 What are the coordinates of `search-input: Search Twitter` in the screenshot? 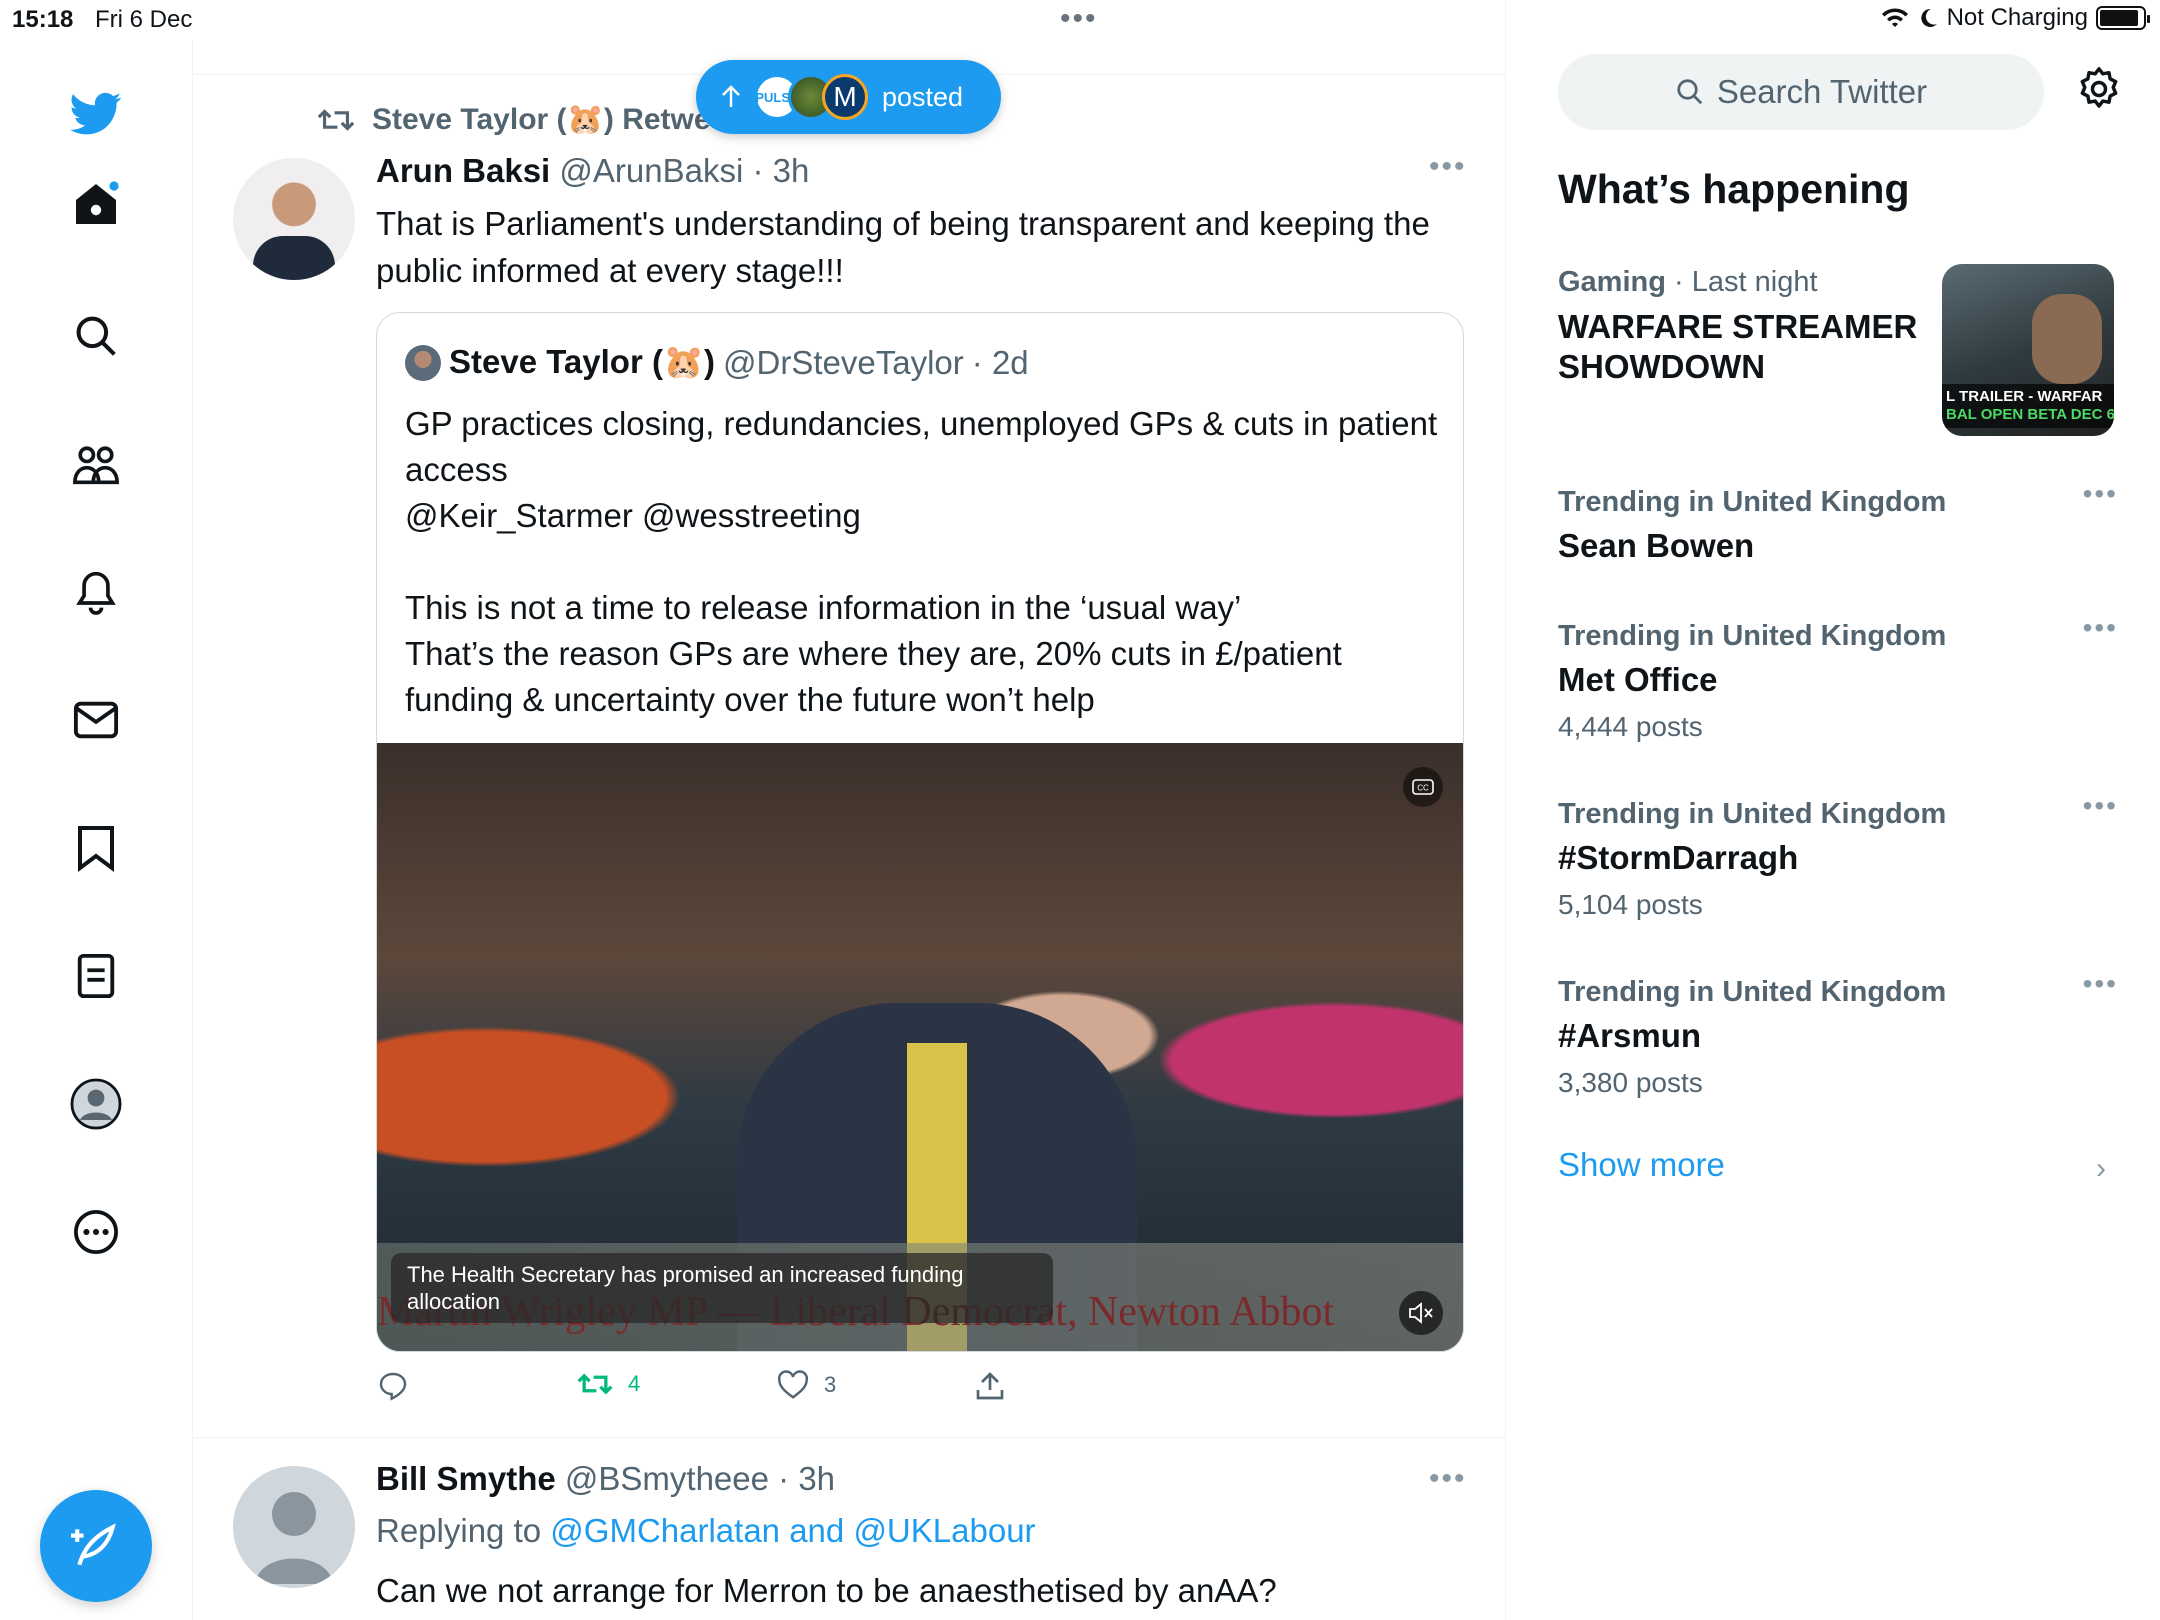 It's located at (1801, 92).